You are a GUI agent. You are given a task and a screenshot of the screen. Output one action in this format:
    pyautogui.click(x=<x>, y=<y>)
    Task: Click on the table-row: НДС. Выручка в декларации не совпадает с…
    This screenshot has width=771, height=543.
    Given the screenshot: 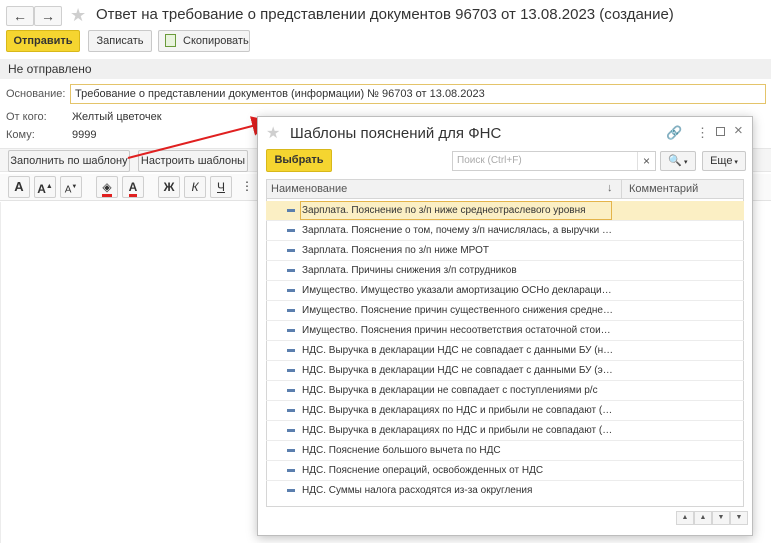 What is the action you would take?
    pyautogui.click(x=505, y=391)
    